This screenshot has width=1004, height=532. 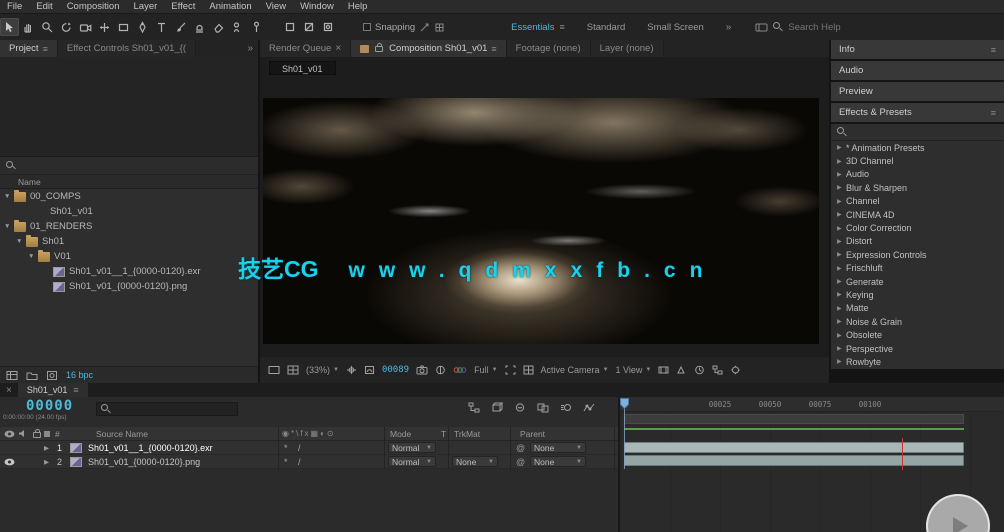 I want to click on clone-stamp-tool-icon, so click(x=199, y=27).